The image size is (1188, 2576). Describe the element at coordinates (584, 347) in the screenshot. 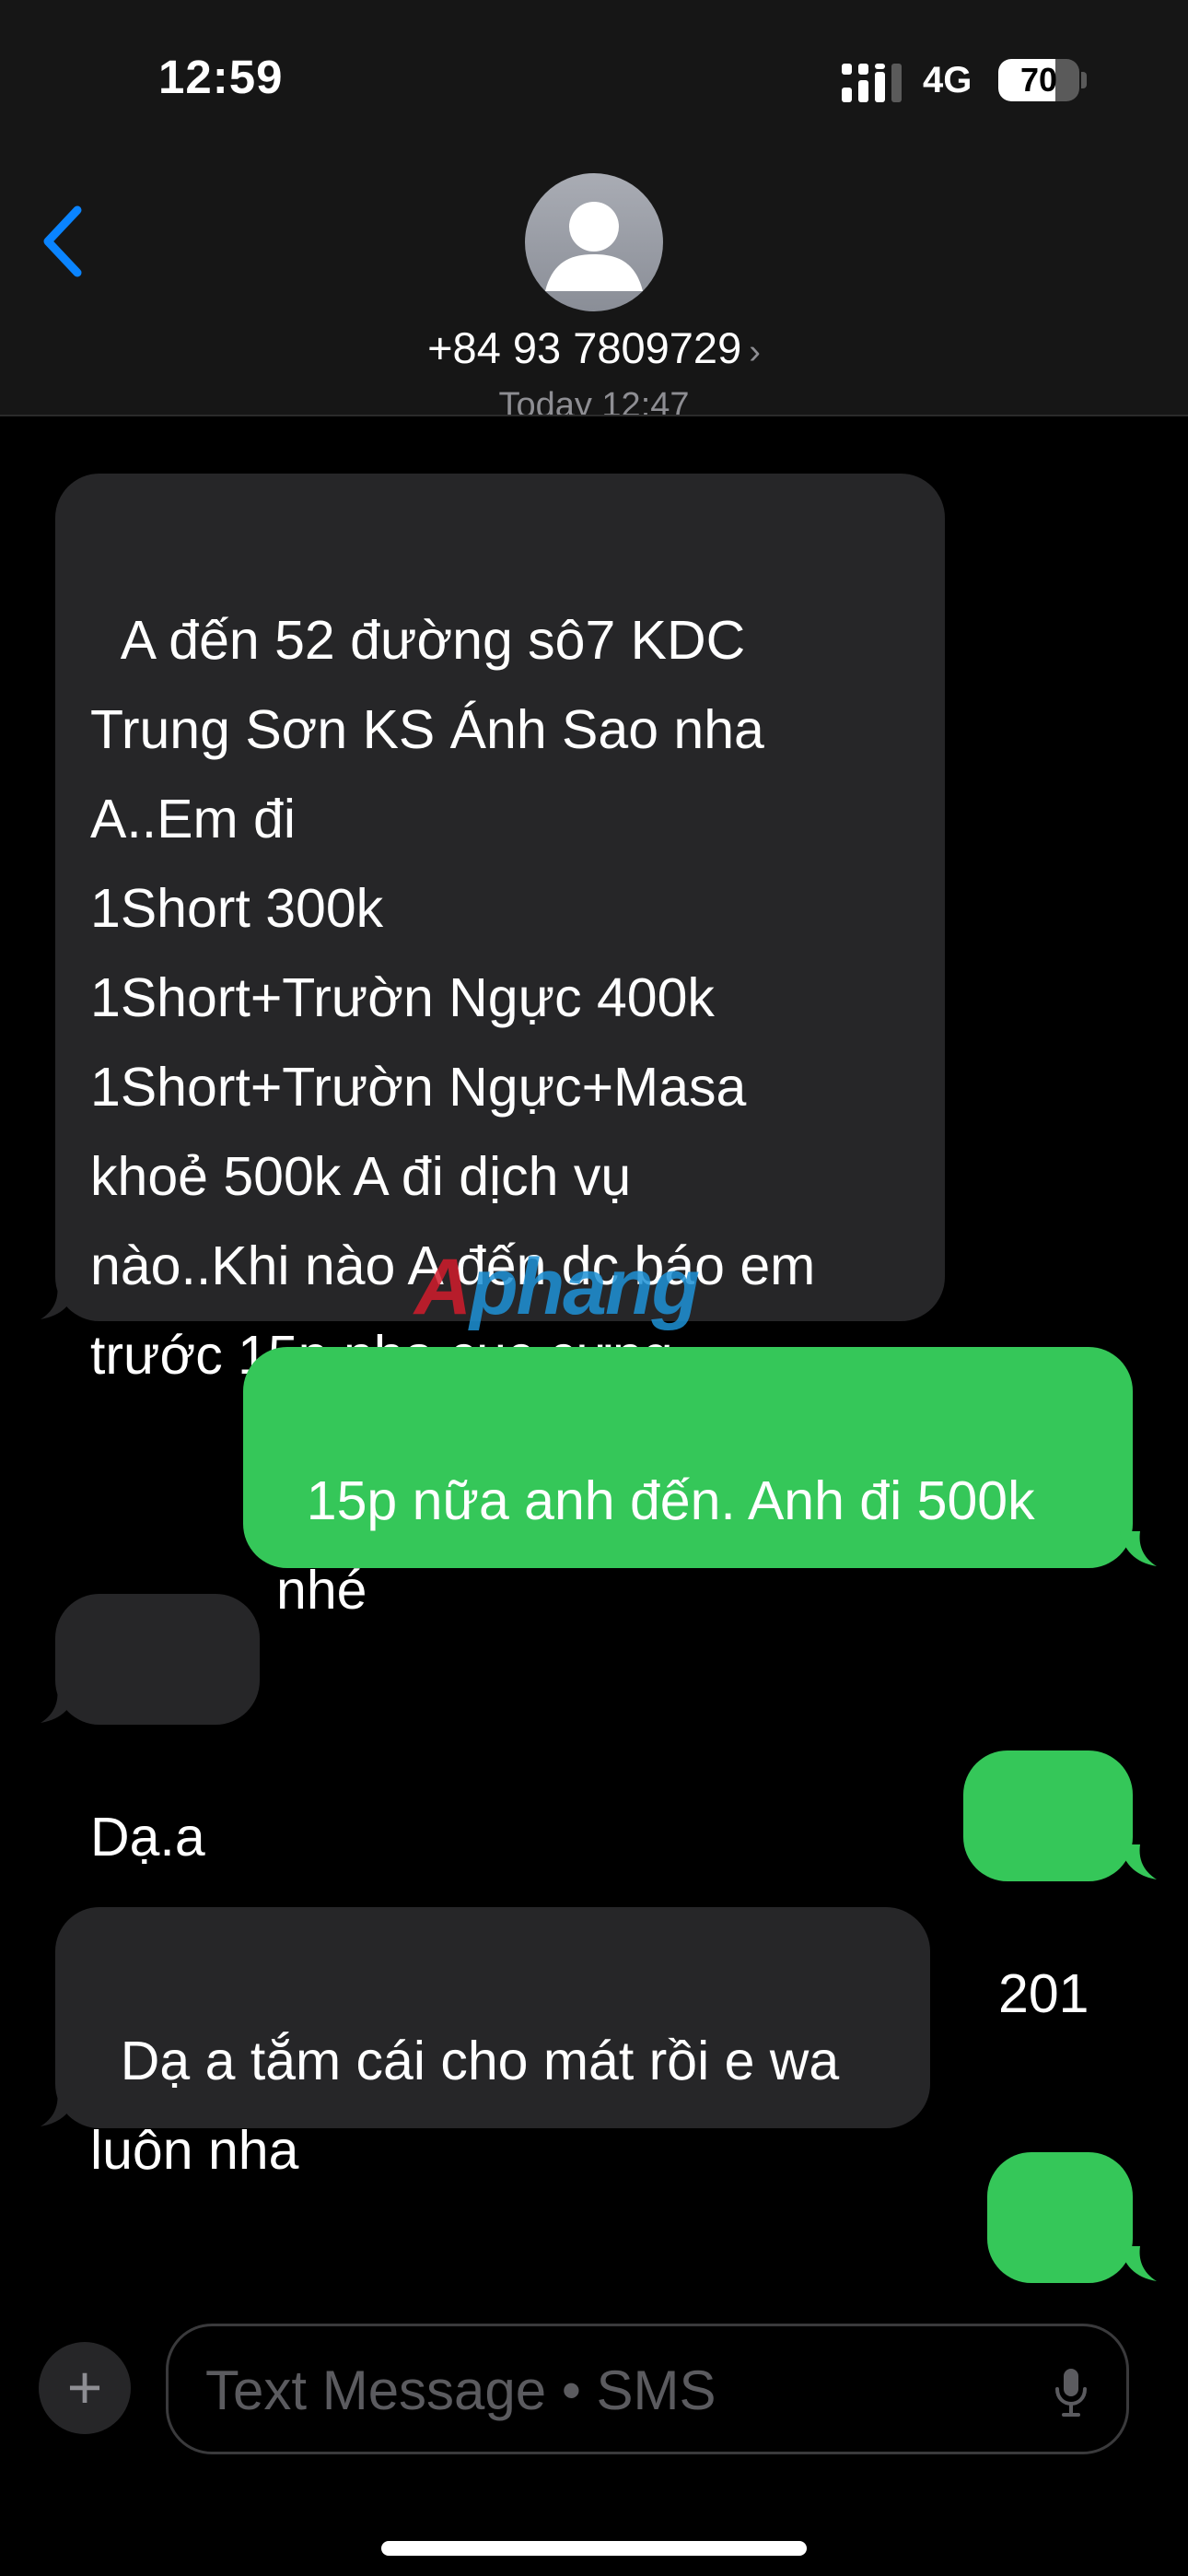

I see `contact-number: +84 93 7809729` at that location.